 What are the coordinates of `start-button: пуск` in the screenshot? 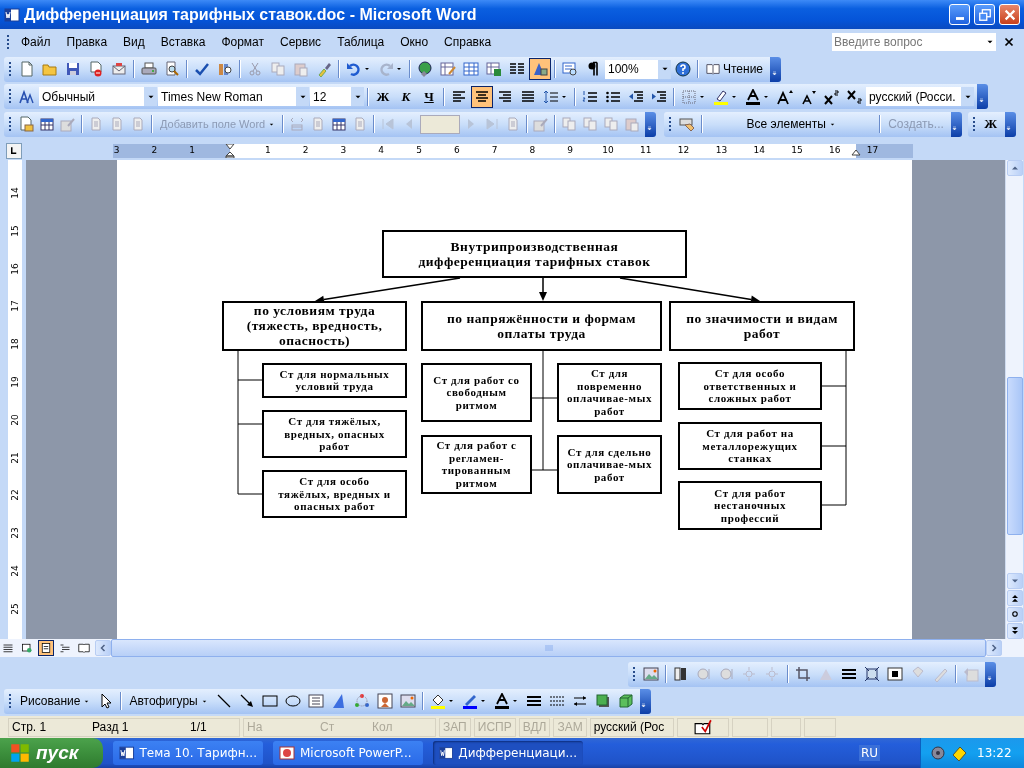 It's located at (51, 752).